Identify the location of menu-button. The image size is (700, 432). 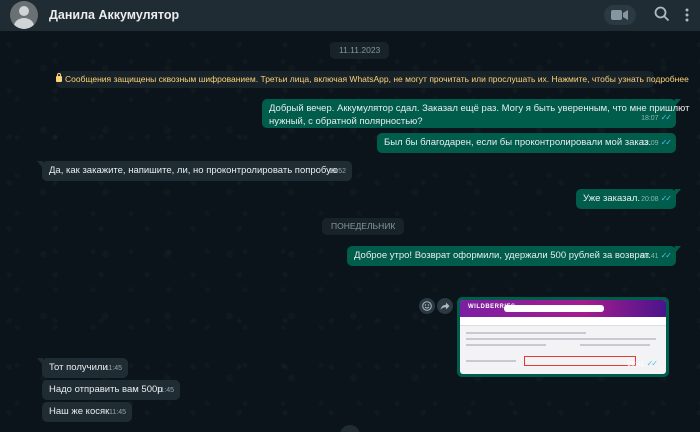
(687, 15).